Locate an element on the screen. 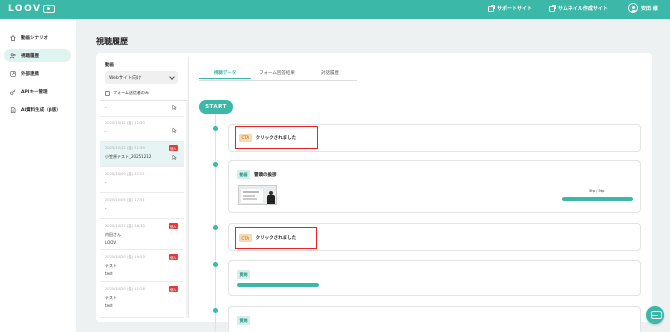  entry-date: 2025/10/20 (金) 17:28 is located at coordinates (125, 289).